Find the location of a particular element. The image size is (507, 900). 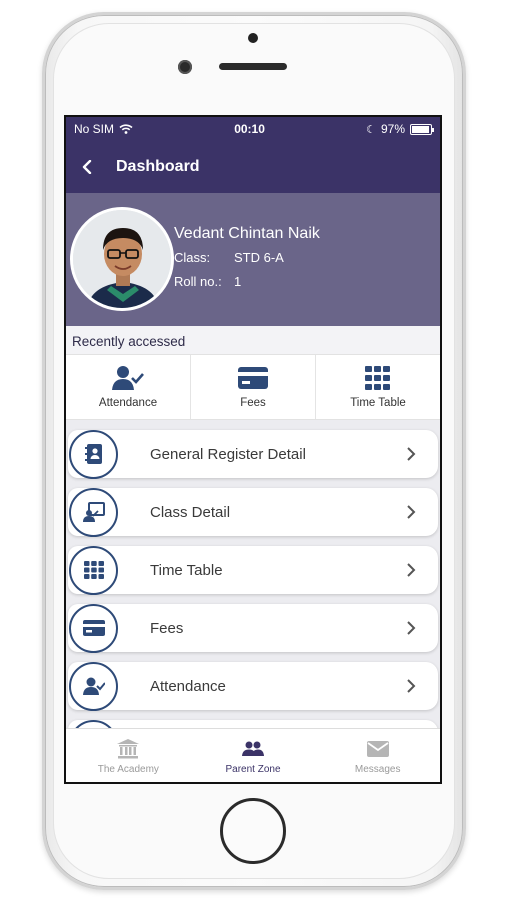

menu-label: Attendance is located at coordinates (188, 686).